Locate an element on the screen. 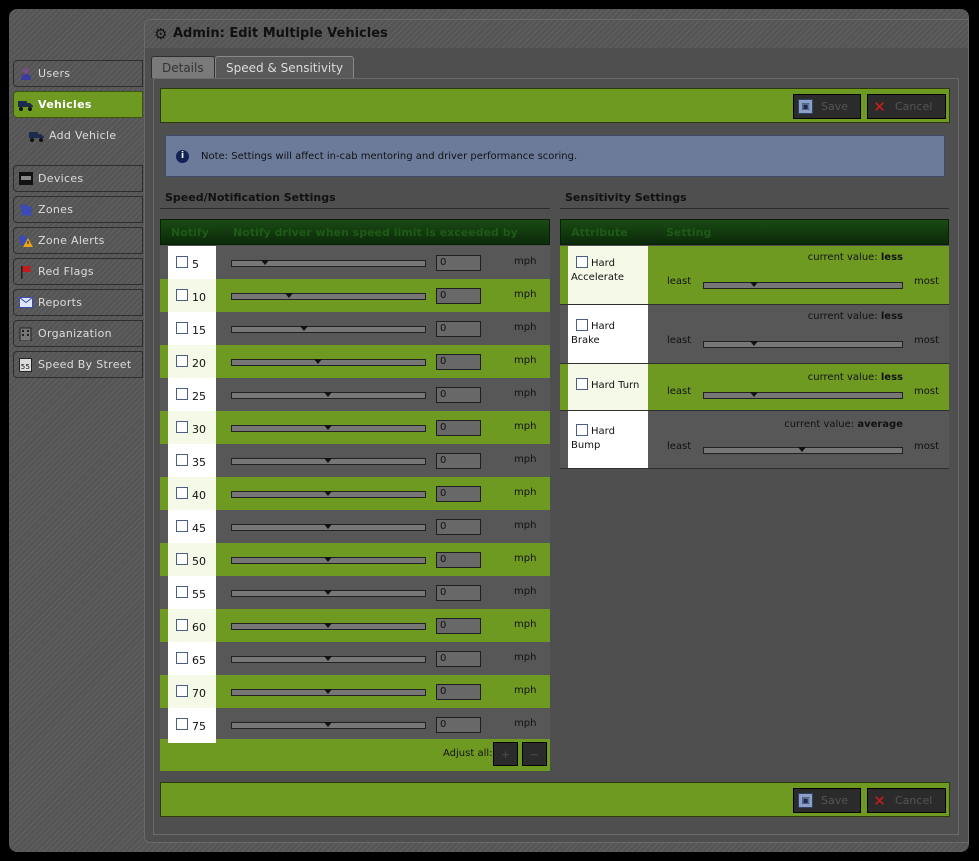  speed-value: 30 is located at coordinates (199, 429).